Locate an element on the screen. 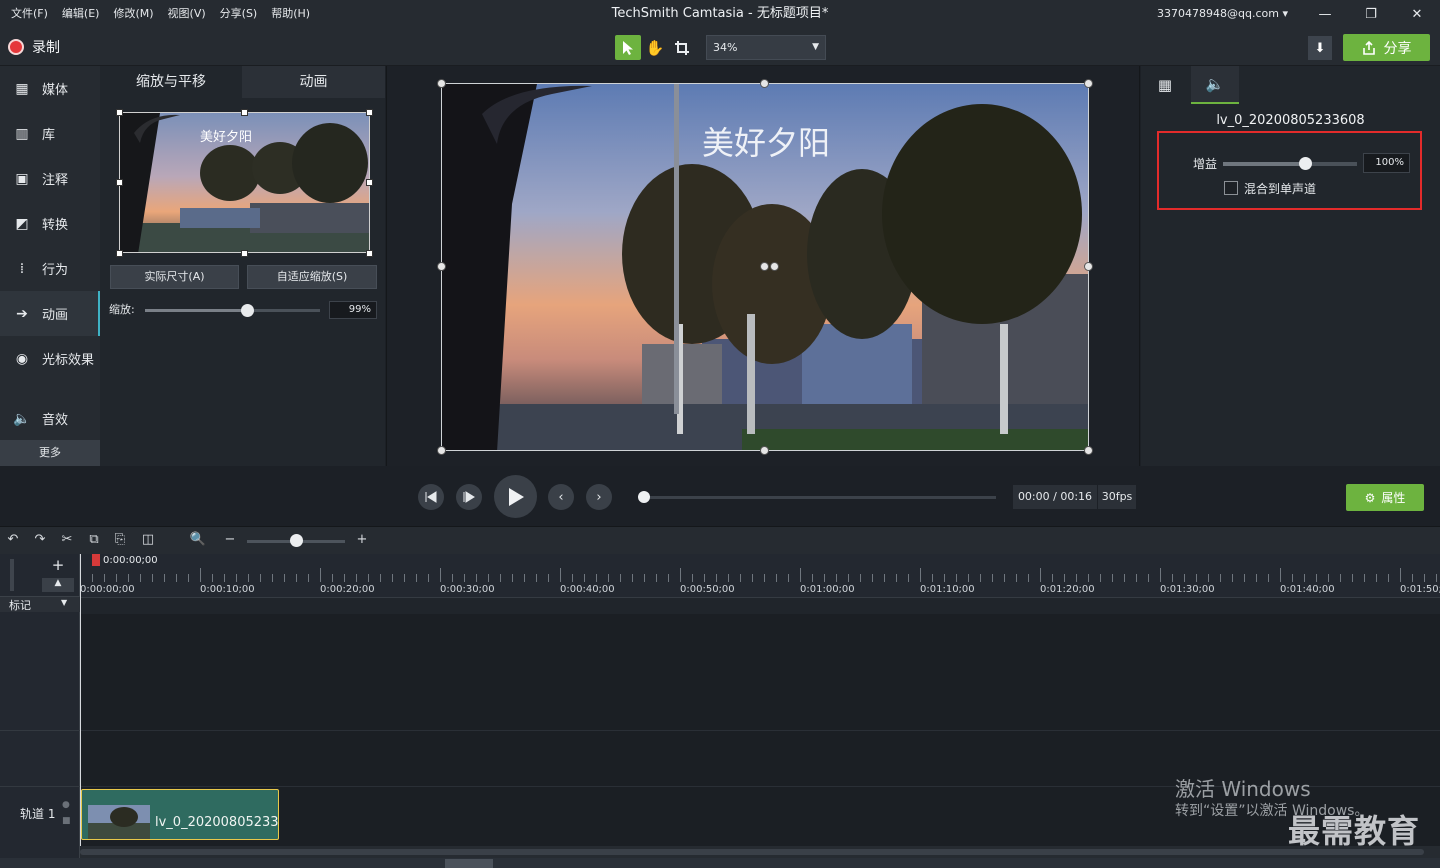 This screenshot has height=868, width=1440. playback-progress-track is located at coordinates (819, 497).